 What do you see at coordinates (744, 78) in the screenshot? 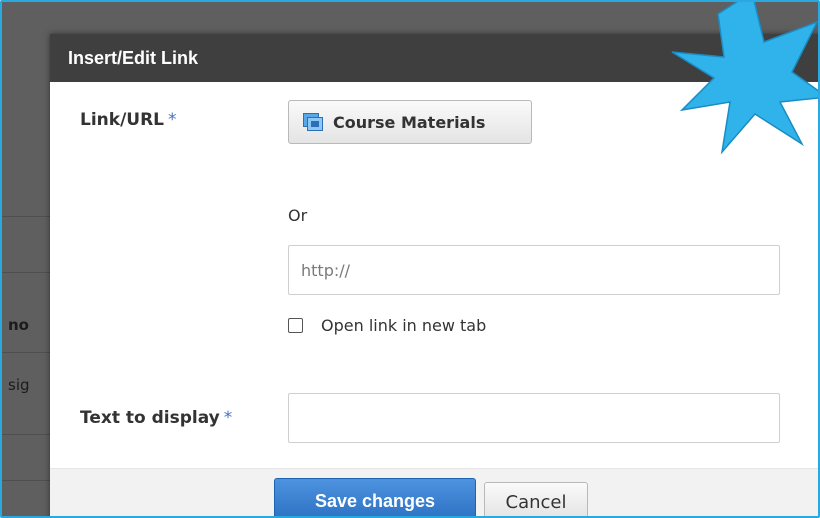
I see `starburst-callout` at bounding box center [744, 78].